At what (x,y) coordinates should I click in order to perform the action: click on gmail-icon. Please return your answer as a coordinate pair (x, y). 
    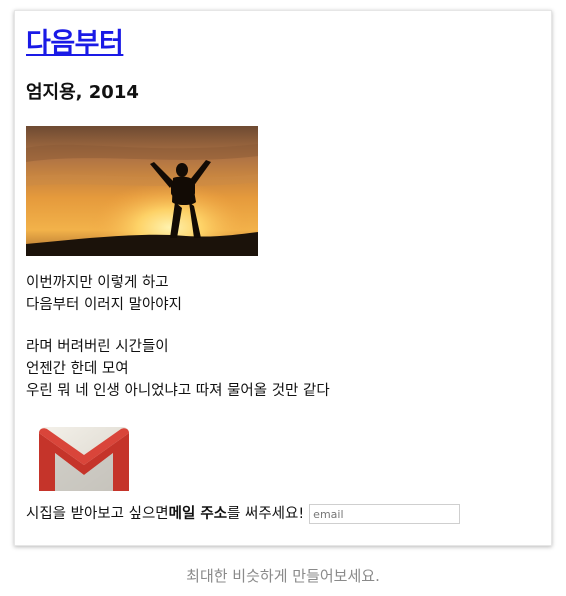
    Looking at the image, I should click on (84, 459).